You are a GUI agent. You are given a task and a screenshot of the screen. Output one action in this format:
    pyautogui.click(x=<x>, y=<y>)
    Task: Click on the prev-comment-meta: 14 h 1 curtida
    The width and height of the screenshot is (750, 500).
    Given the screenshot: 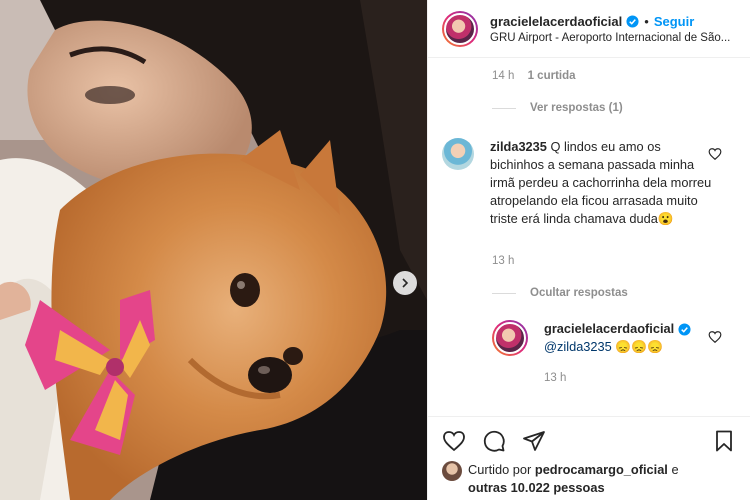 What is the action you would take?
    pyautogui.click(x=534, y=76)
    